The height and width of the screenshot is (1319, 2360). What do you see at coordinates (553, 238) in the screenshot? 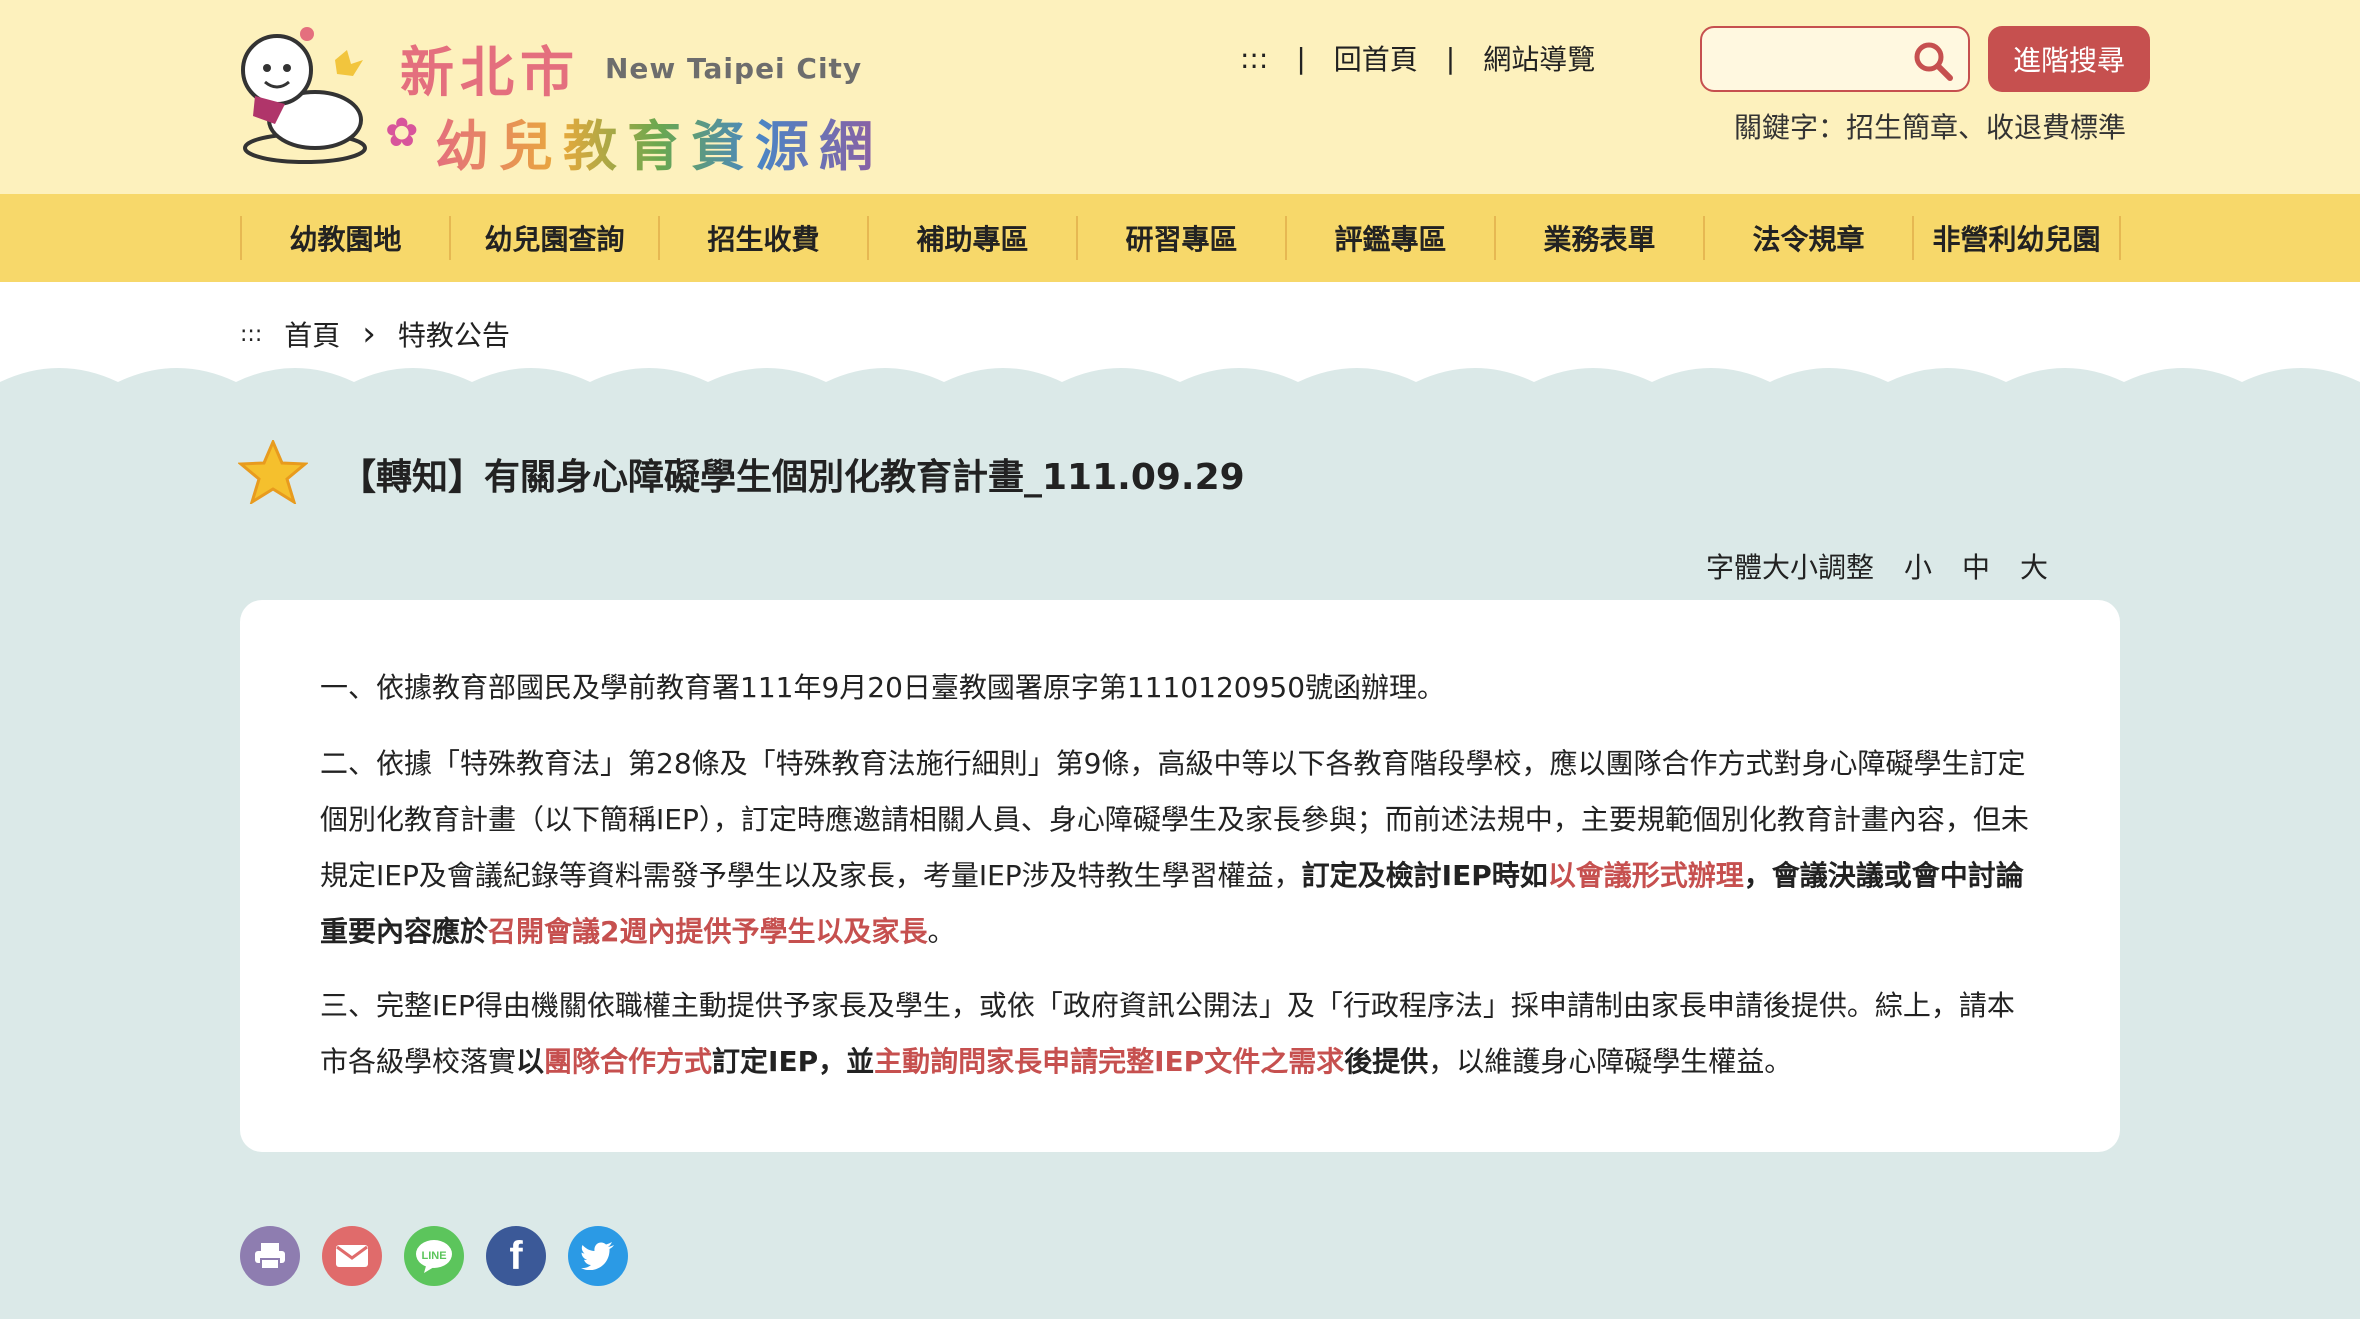
I see `nav-item-kindergarten-search: 幼兒園查詢` at bounding box center [553, 238].